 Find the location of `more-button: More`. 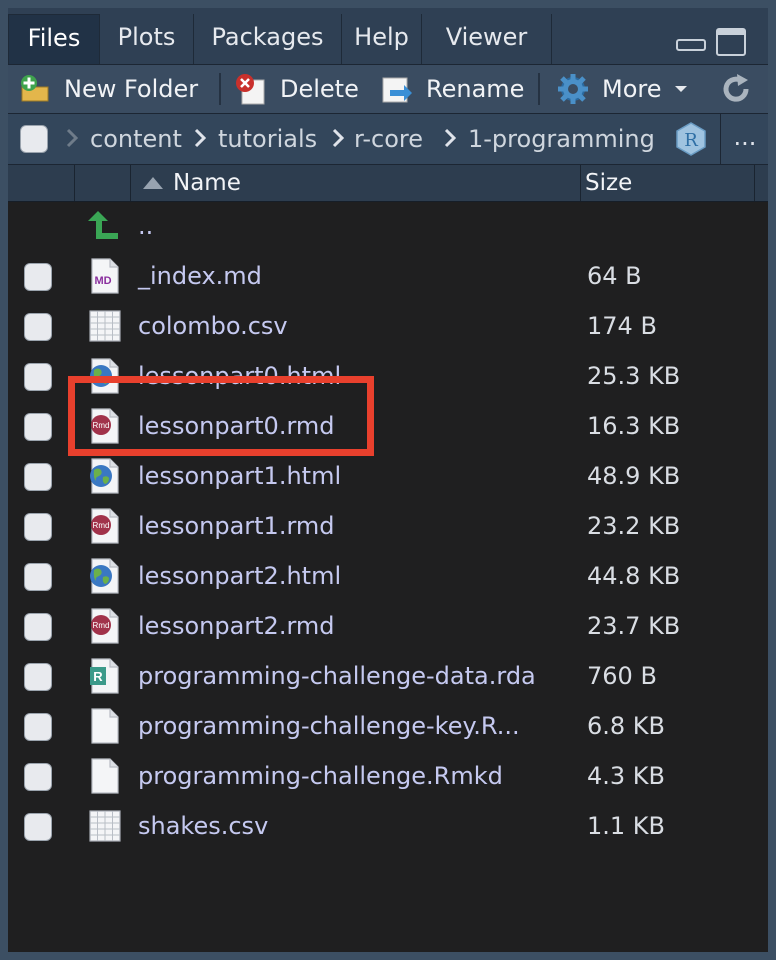

more-button: More is located at coordinates (622, 89).